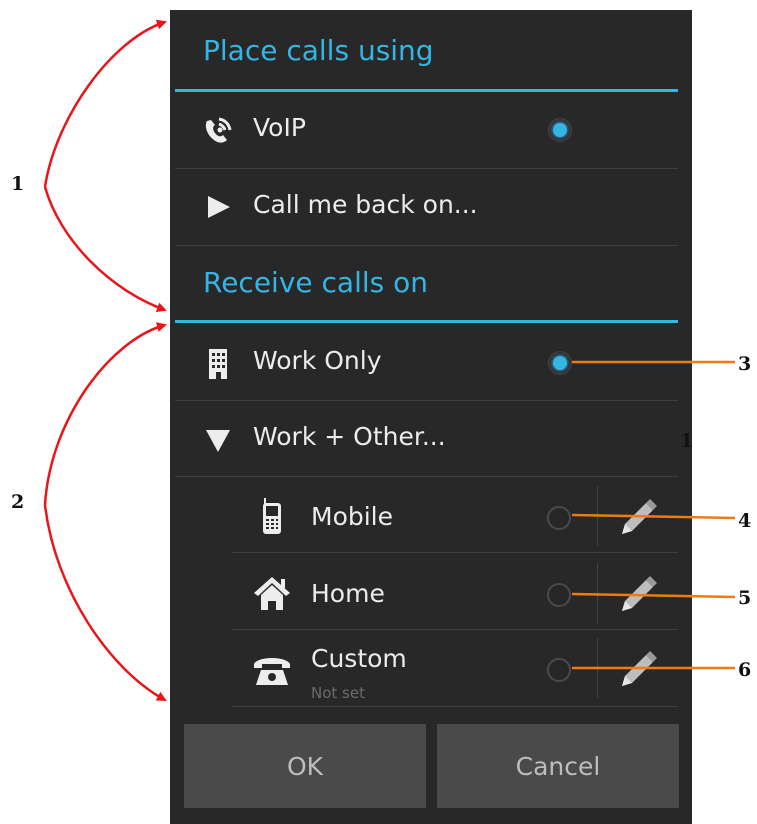  Describe the element at coordinates (745, 670) in the screenshot. I see `annotation-label-6: 6` at that location.